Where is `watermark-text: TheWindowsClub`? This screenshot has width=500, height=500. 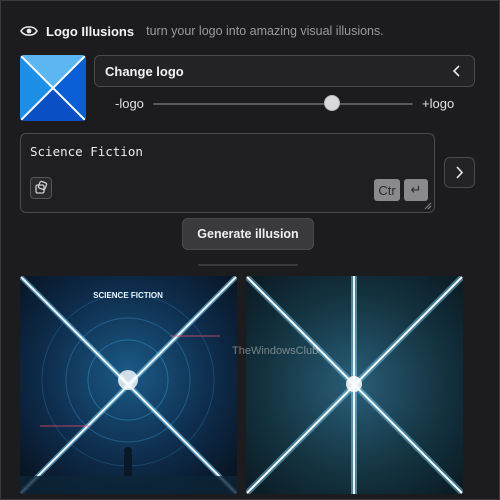
watermark-text: TheWindowsClub is located at coordinates (275, 351).